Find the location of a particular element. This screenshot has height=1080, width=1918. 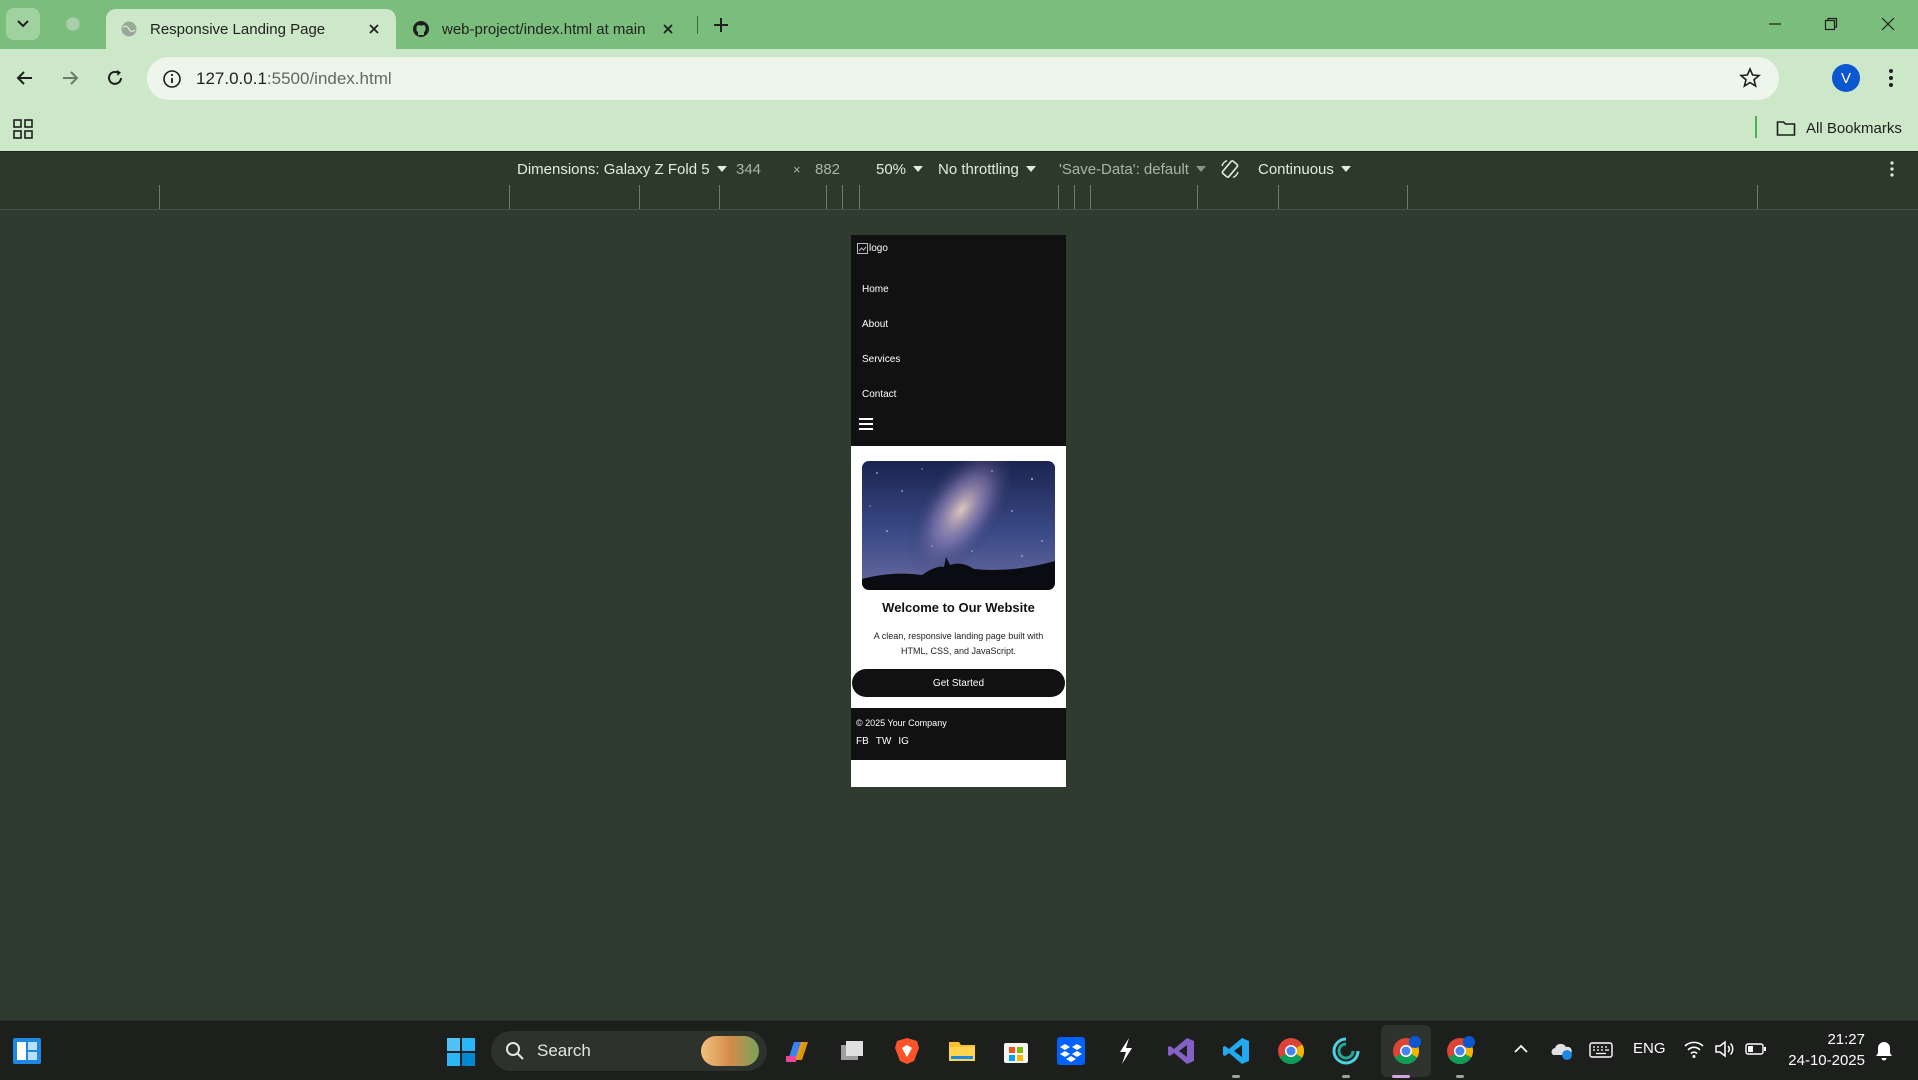

globe-icon is located at coordinates (73, 24).